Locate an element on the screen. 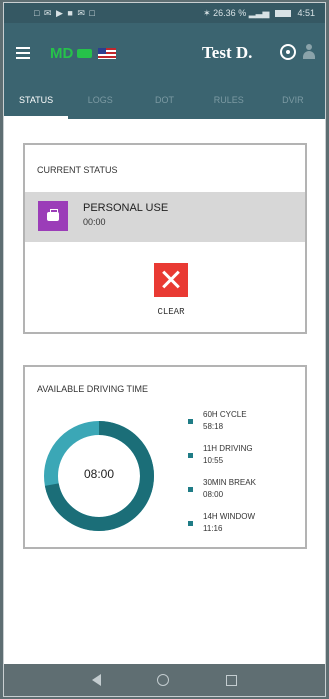 This screenshot has height=699, width=329. main-tabs: STATUS LOGS DOT RULES DVIR is located at coordinates (164, 100).